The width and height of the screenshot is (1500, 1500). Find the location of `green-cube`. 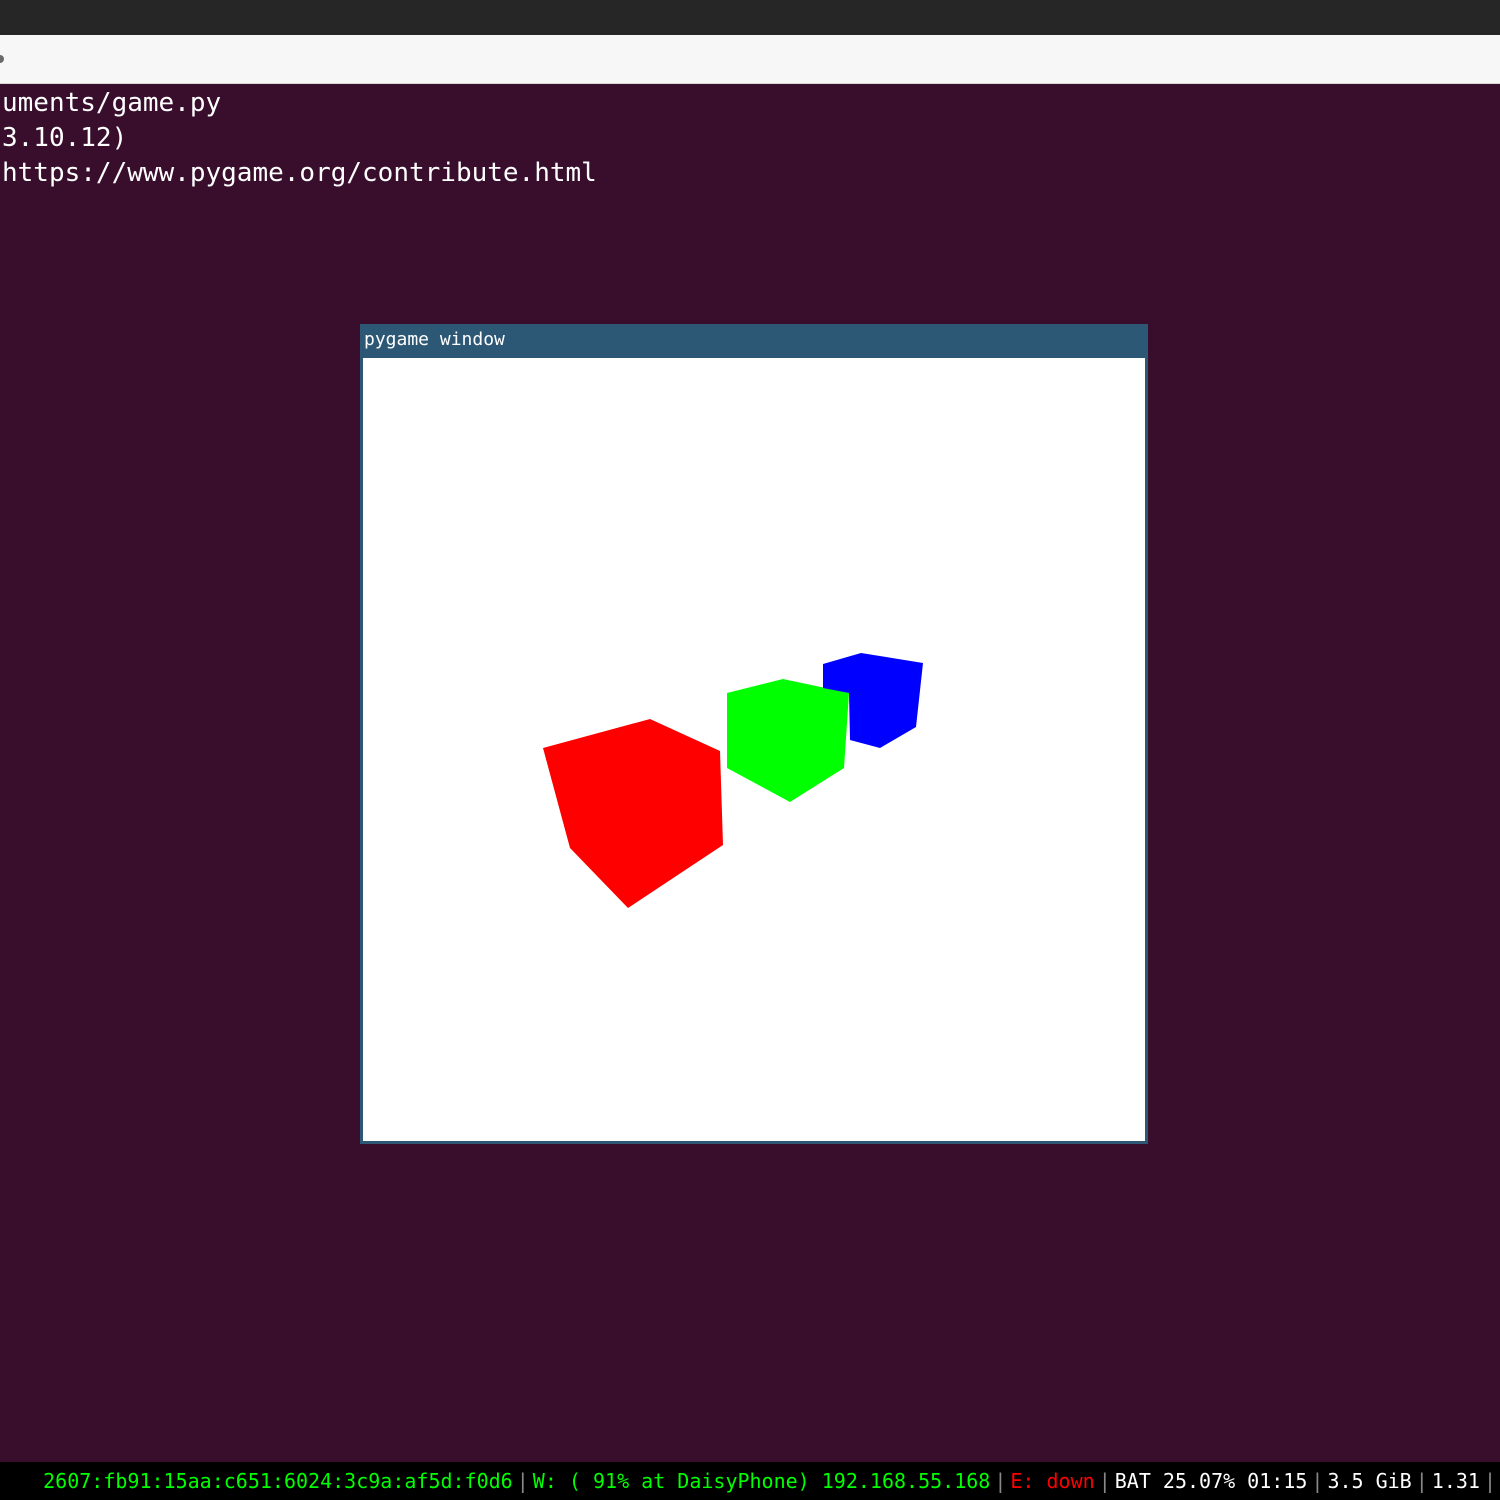

green-cube is located at coordinates (788, 740).